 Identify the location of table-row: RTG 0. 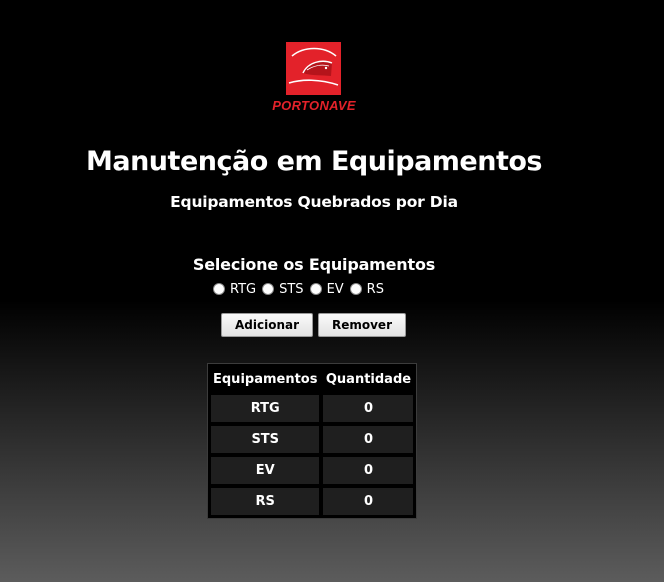
(312, 408).